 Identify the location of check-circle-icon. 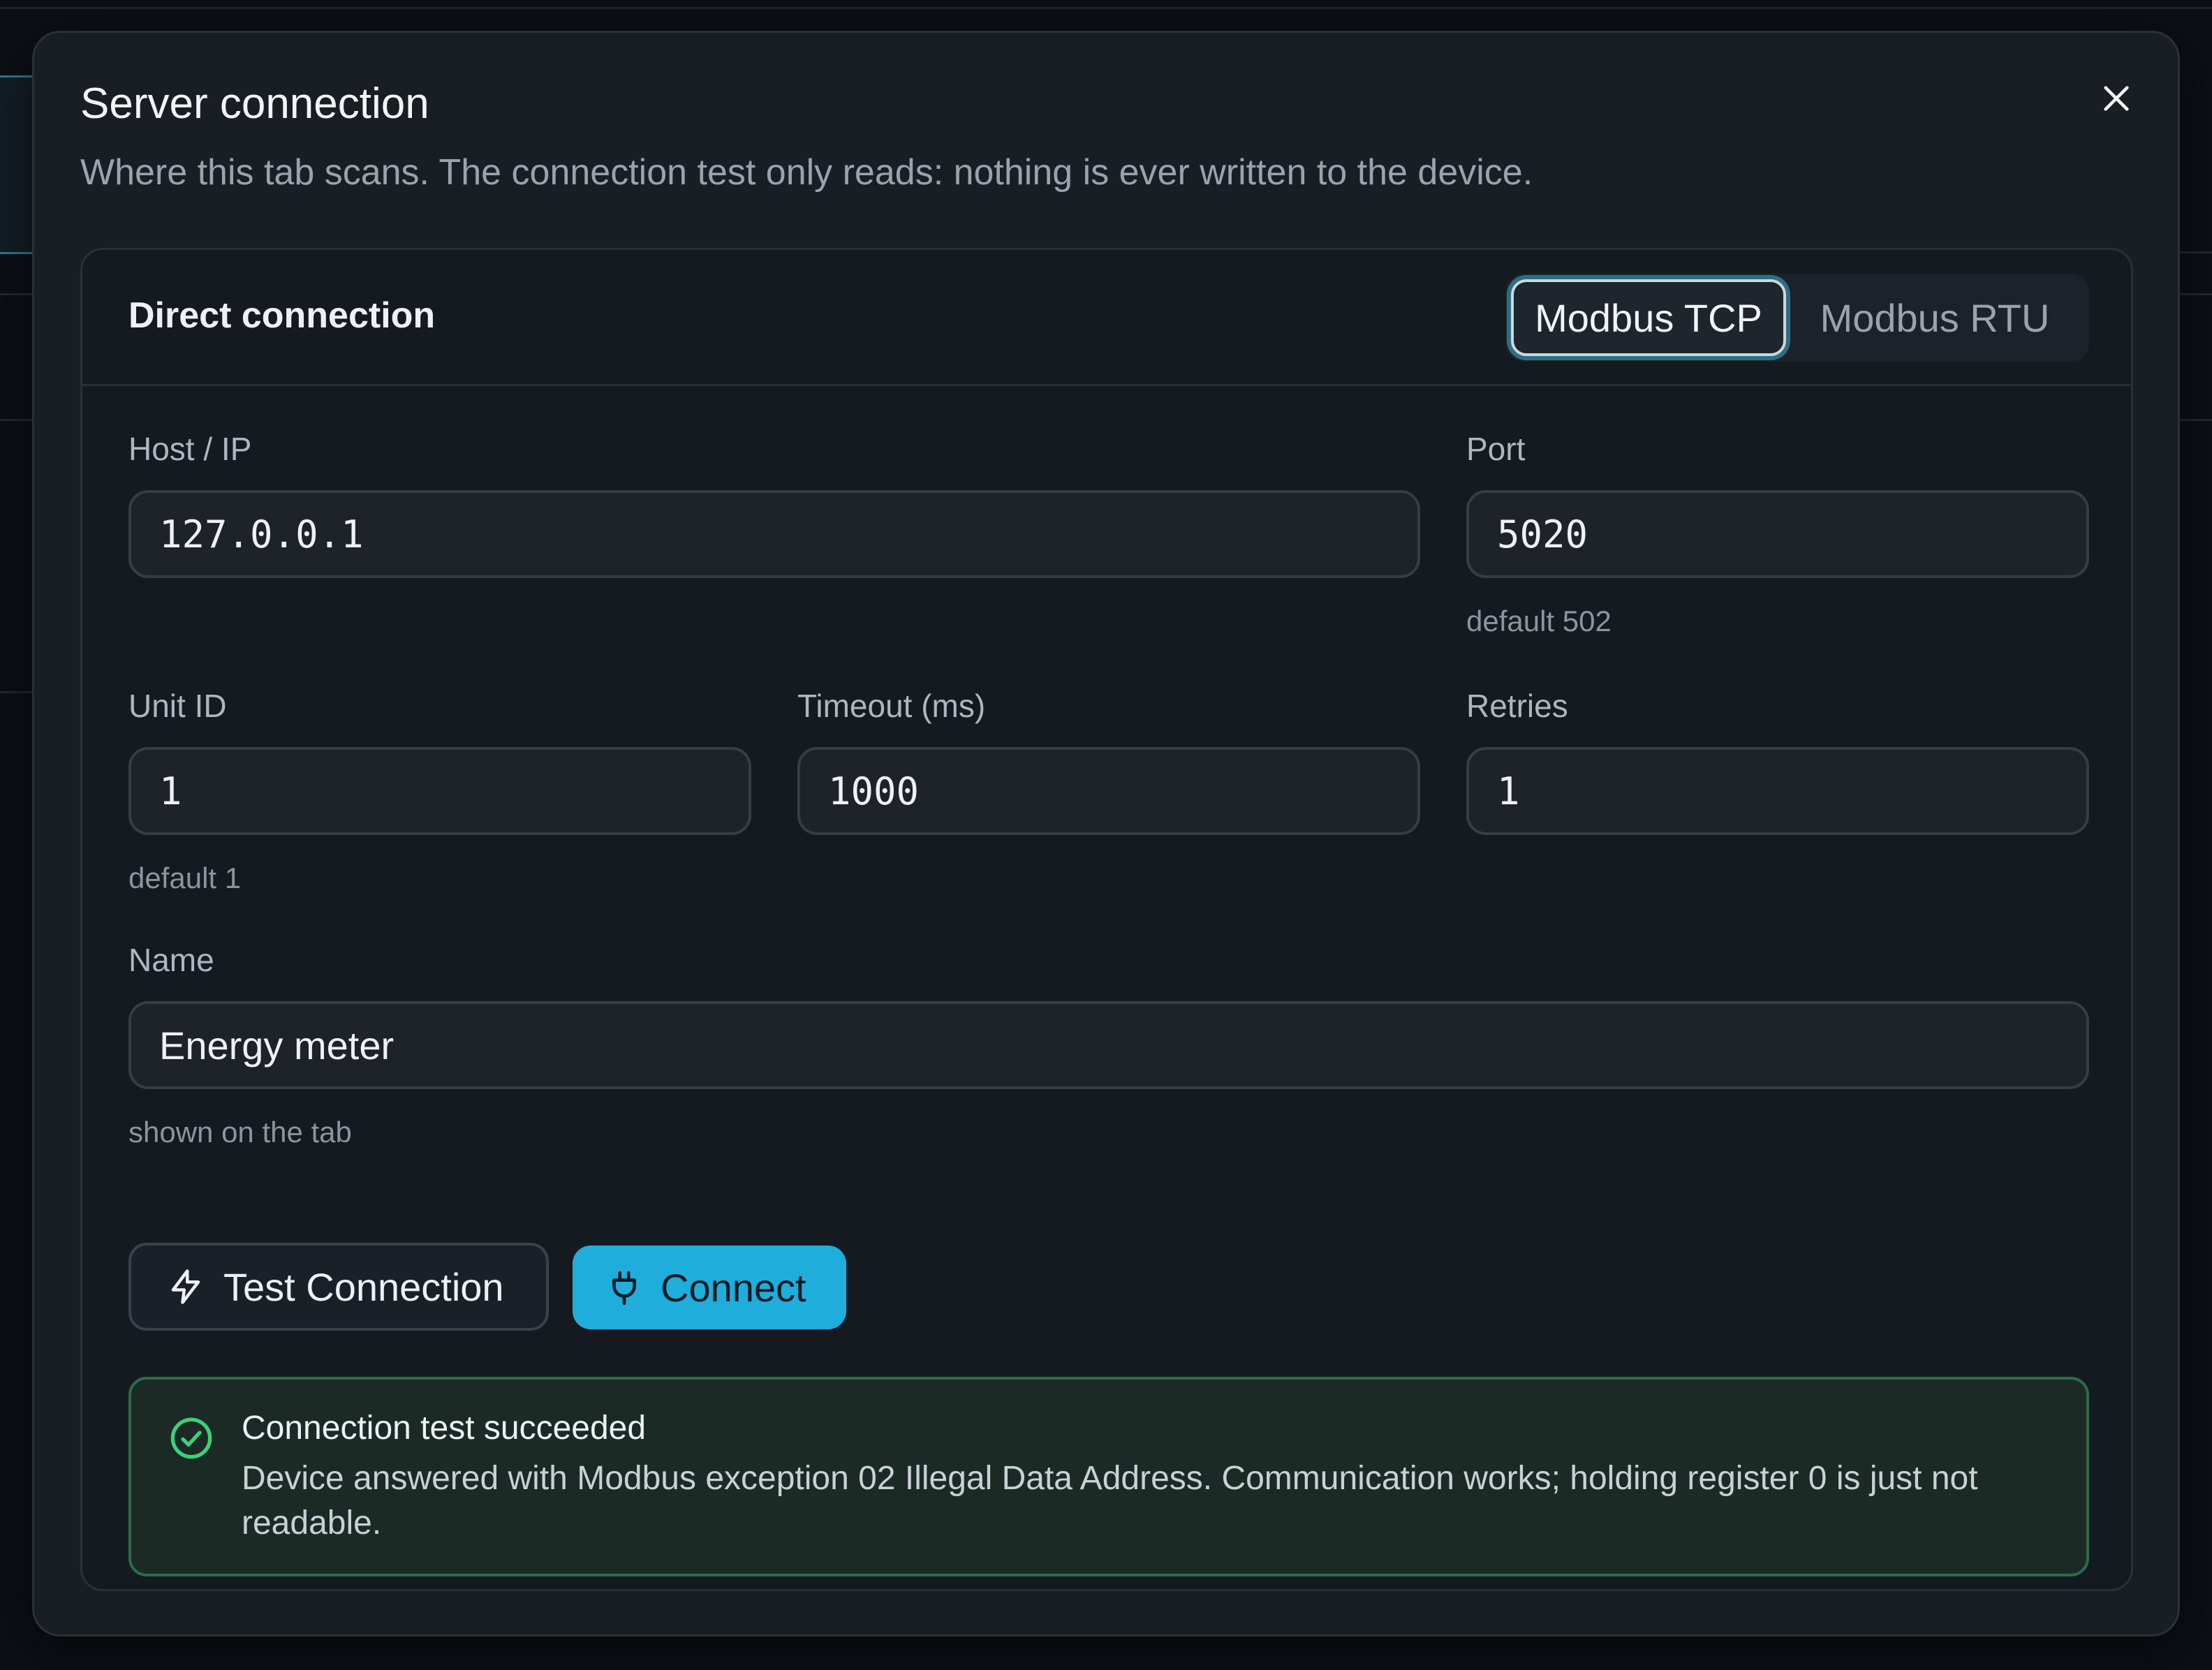
(191, 1438).